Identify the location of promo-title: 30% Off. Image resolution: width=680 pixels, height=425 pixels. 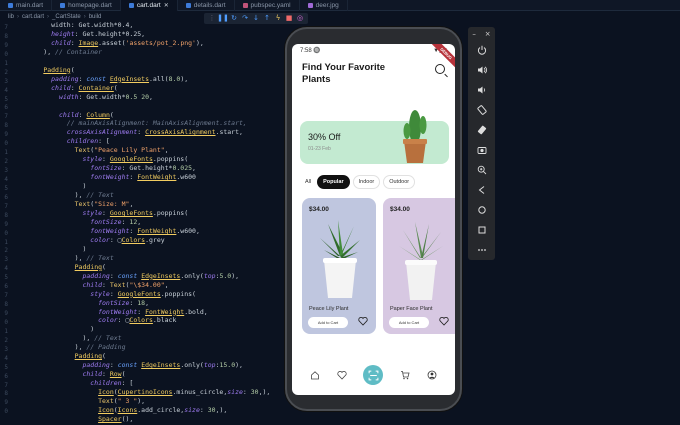
(324, 137).